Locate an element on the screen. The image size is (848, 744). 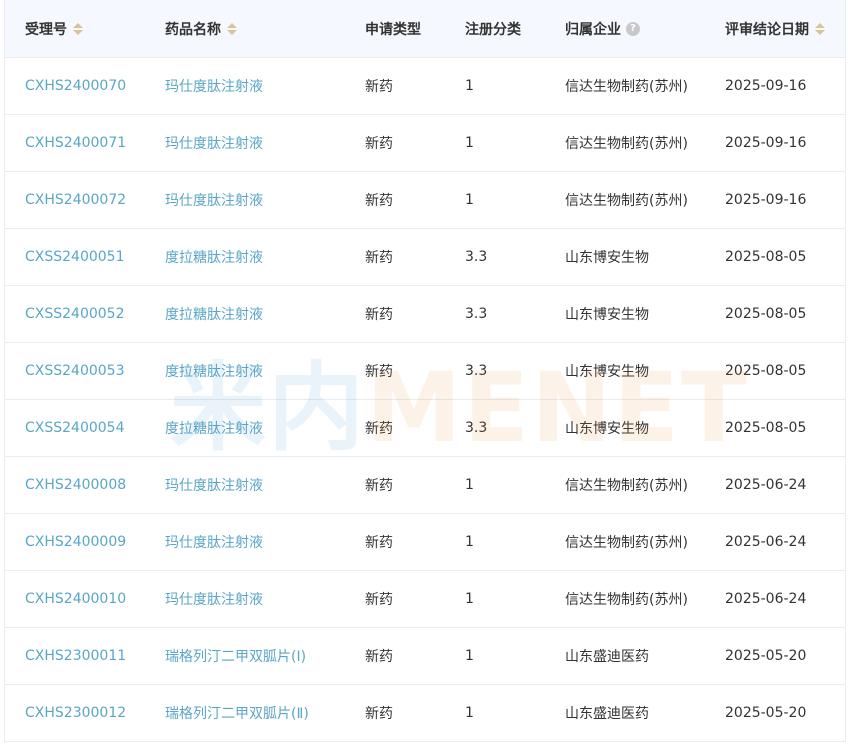
header-name-label: 药品名称 is located at coordinates (193, 29).